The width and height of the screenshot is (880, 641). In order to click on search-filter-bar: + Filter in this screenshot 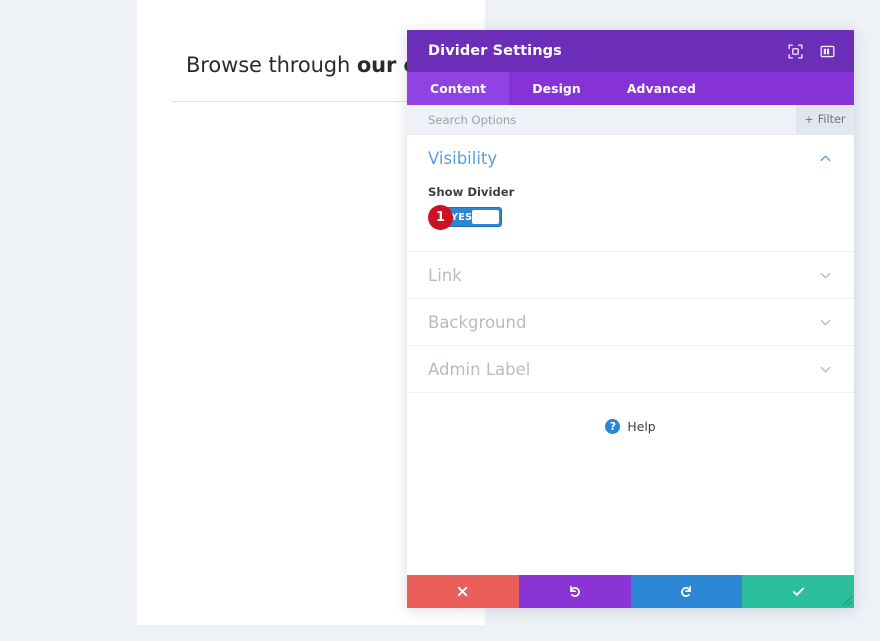, I will do `click(630, 120)`.